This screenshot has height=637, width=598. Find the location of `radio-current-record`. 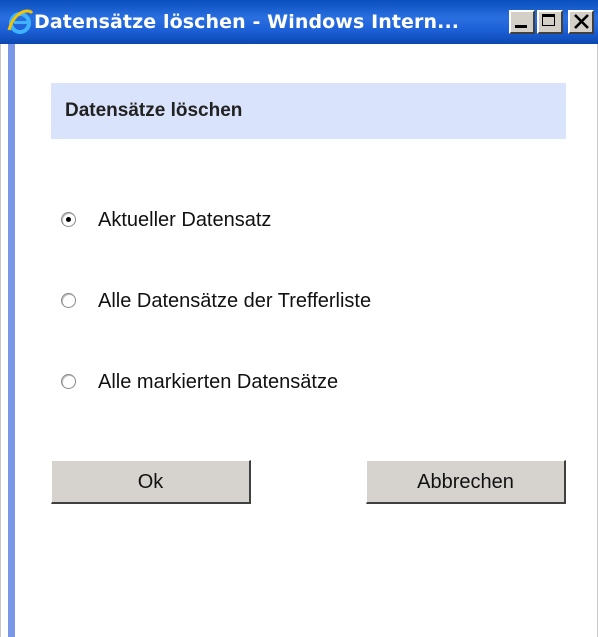

radio-current-record is located at coordinates (68, 219).